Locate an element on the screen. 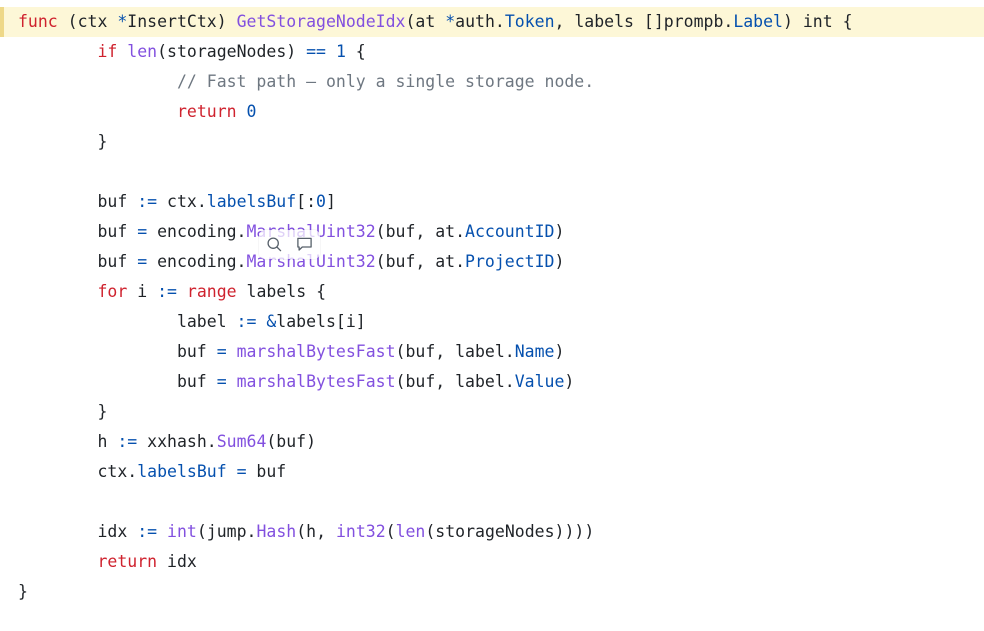  code-token: Token is located at coordinates (529, 21).